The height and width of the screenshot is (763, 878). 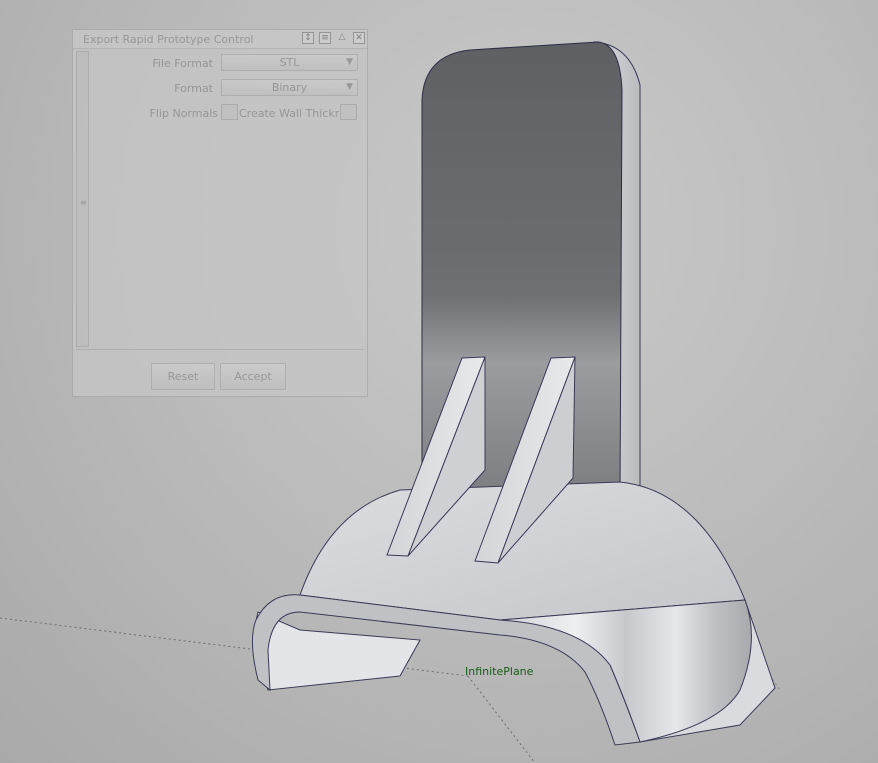 I want to click on grip-icon: ≡, so click(x=83, y=202).